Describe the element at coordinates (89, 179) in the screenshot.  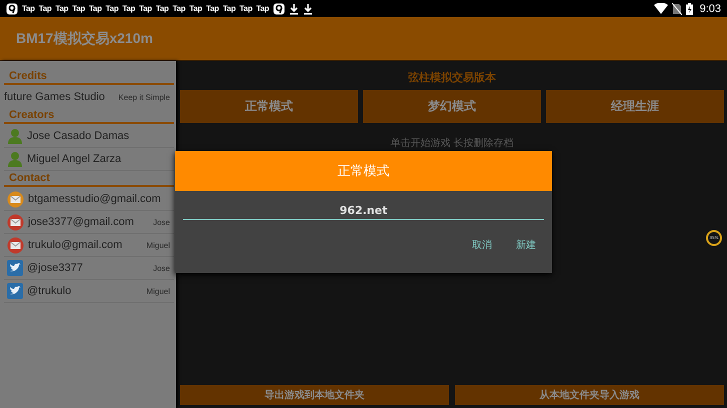
I see `section-heading: Contact` at that location.